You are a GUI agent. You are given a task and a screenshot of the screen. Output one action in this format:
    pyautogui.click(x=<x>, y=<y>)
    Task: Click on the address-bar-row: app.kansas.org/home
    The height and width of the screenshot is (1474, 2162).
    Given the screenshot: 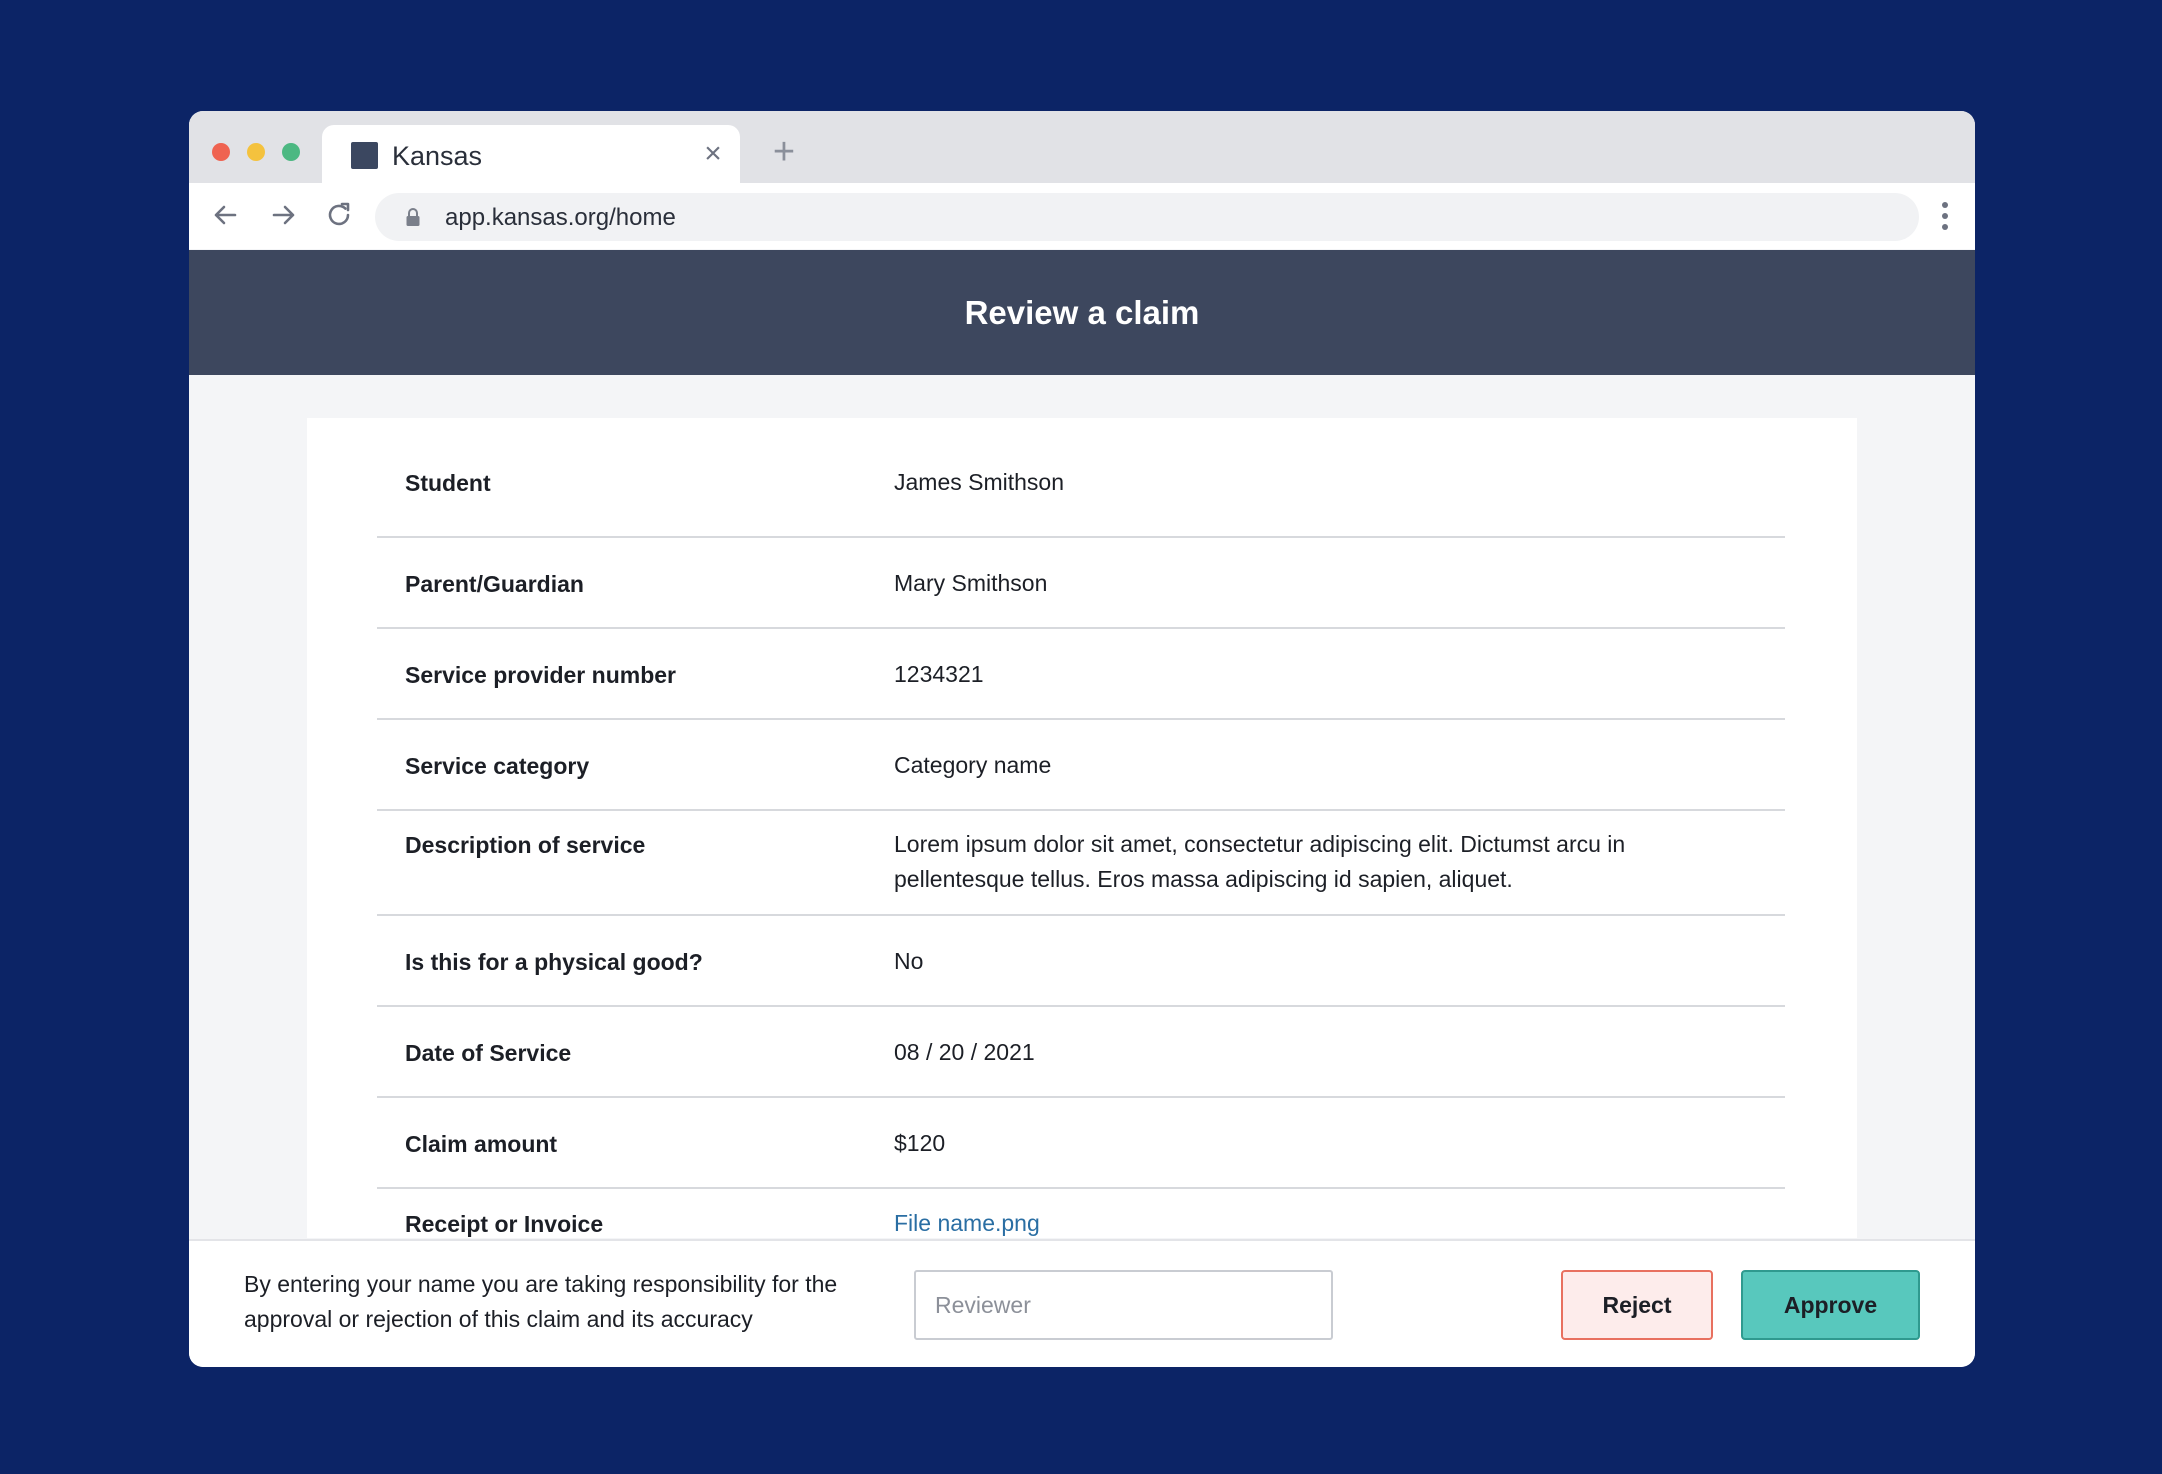 What is the action you would take?
    pyautogui.click(x=1082, y=216)
    